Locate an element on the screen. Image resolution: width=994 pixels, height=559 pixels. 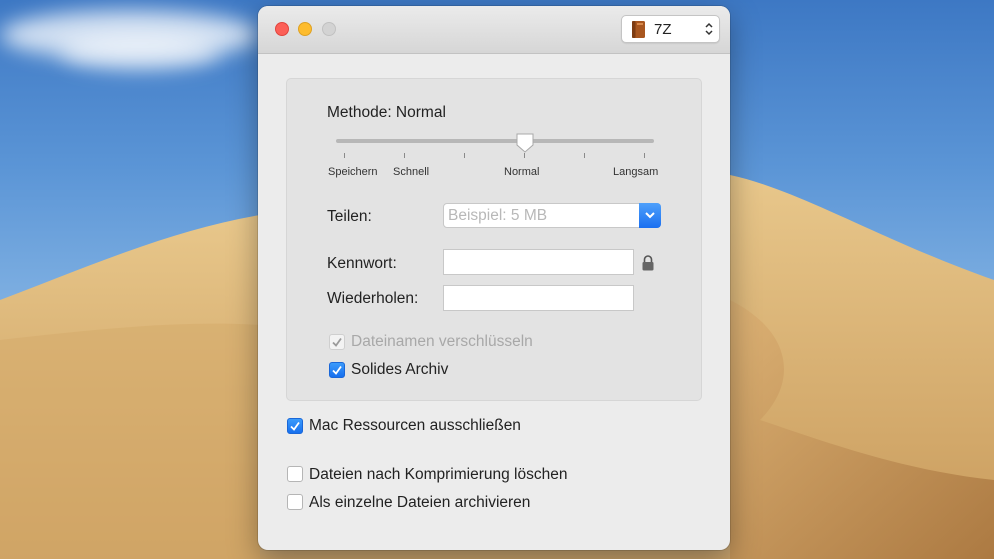
minimize-window-button is located at coordinates (305, 29).